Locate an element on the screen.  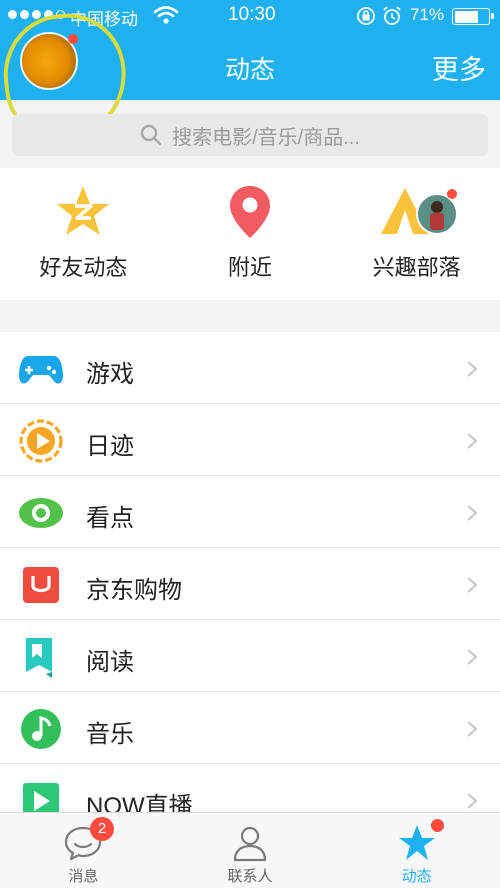
list-item-games: 游戏 is located at coordinates (250, 368).